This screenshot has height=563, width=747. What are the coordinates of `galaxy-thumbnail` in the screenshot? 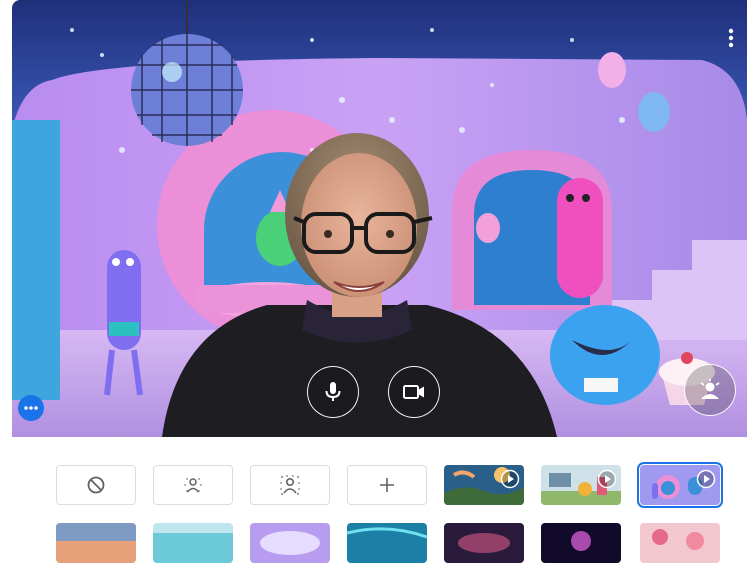 It's located at (484, 543).